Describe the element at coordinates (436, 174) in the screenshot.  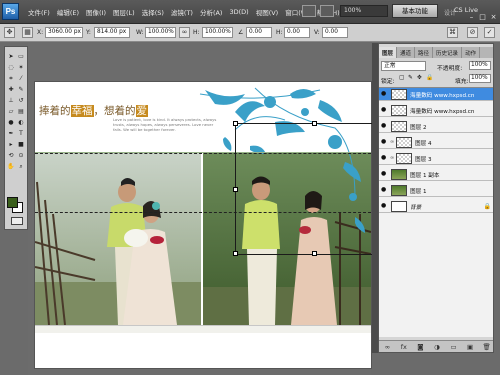
I see `layer-row: ● 图层 1 副本` at that location.